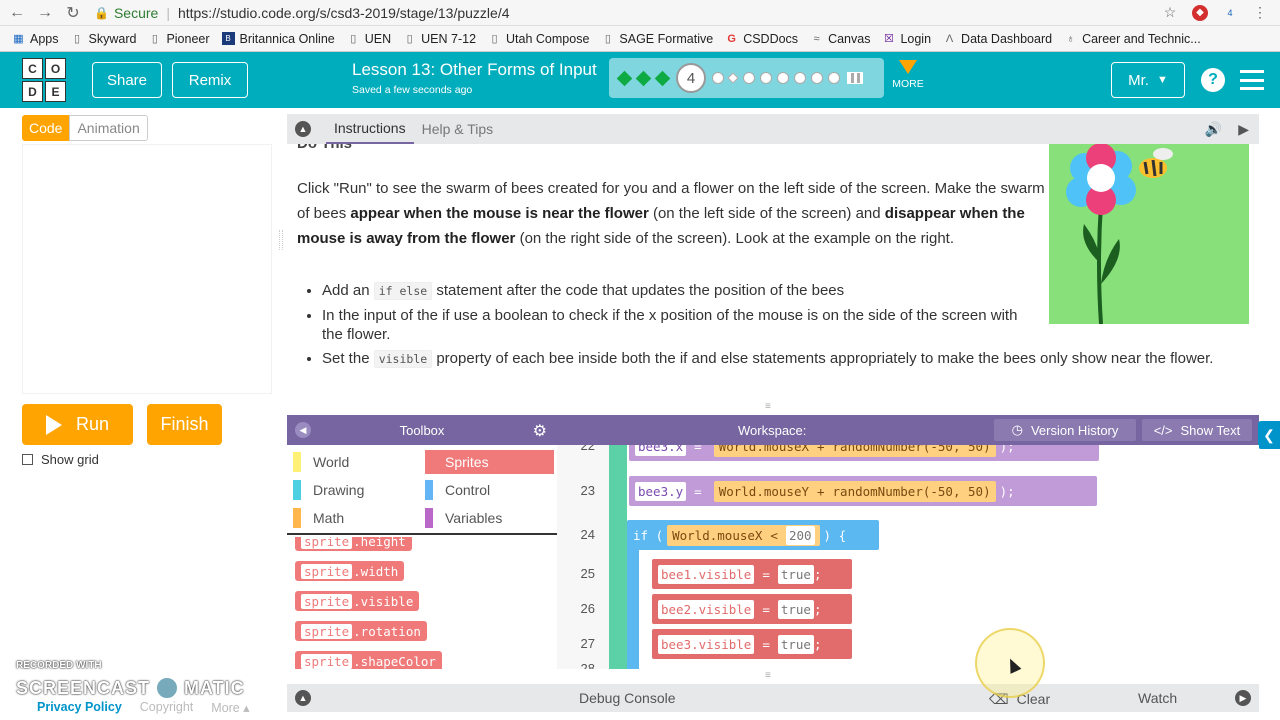 The height and width of the screenshot is (720, 1280). What do you see at coordinates (1213, 80) in the screenshot?
I see `help-icon: ?` at bounding box center [1213, 80].